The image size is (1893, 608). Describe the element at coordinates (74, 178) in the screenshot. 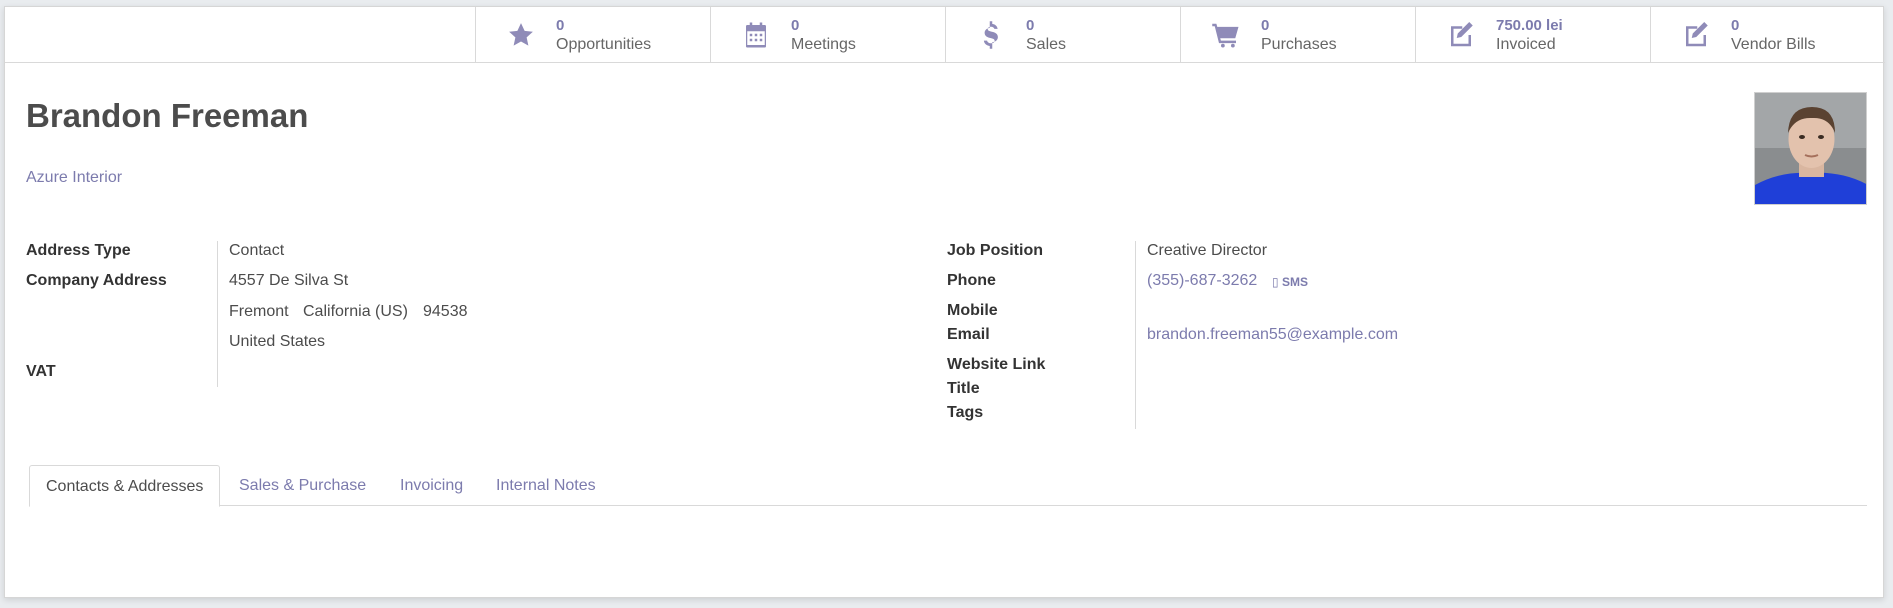

I see `parent-company-link: Azure Interior` at that location.